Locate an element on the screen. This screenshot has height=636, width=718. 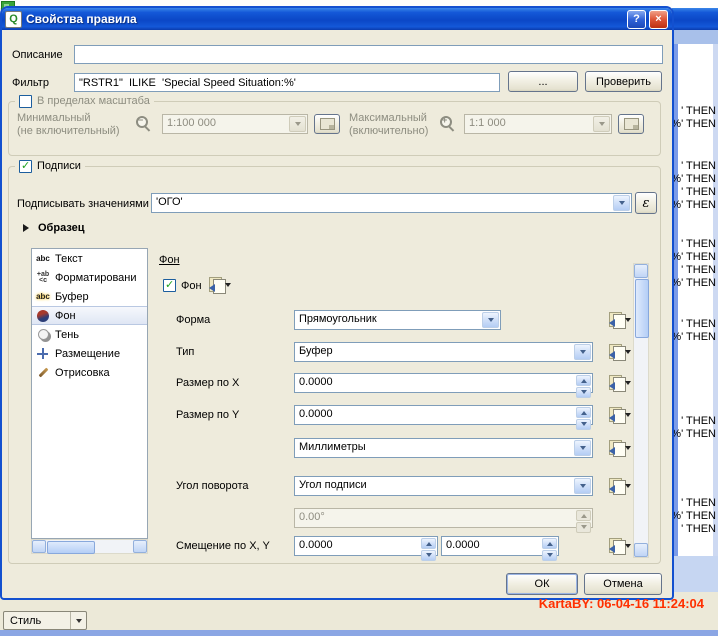
zoom-in-icon is located at coordinates (447, 123).